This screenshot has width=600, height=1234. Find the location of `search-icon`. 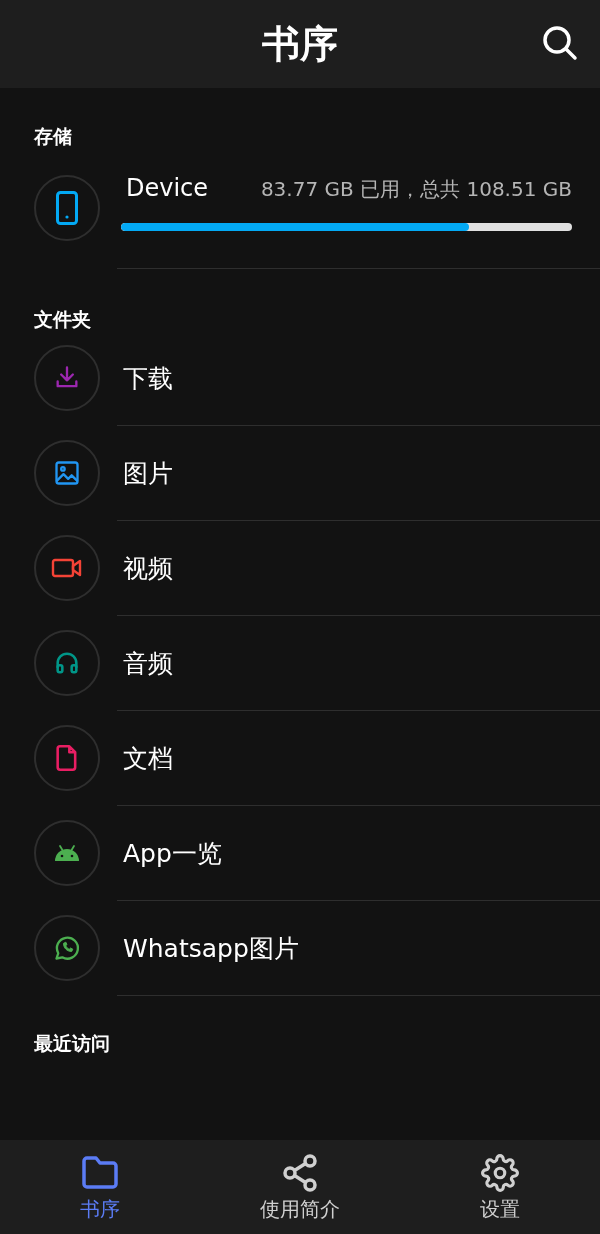

search-icon is located at coordinates (560, 43).